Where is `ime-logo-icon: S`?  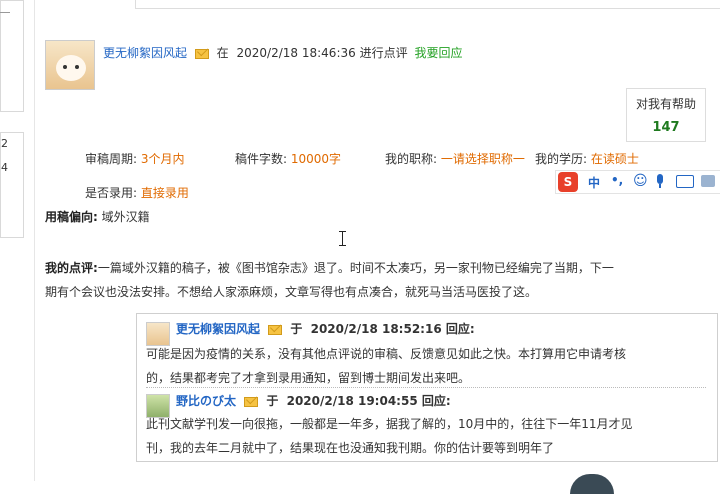 ime-logo-icon: S is located at coordinates (568, 182).